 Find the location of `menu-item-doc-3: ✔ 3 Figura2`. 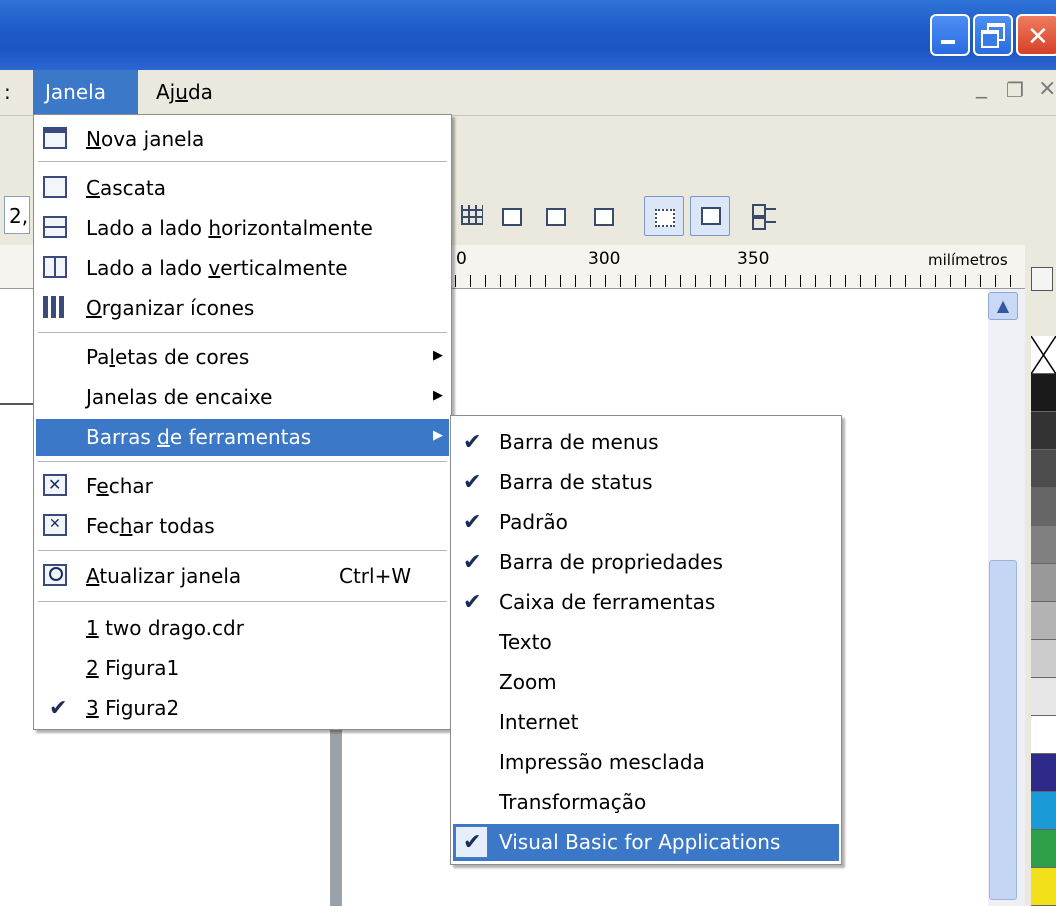

menu-item-doc-3: ✔ 3 Figura2 is located at coordinates (242, 708).